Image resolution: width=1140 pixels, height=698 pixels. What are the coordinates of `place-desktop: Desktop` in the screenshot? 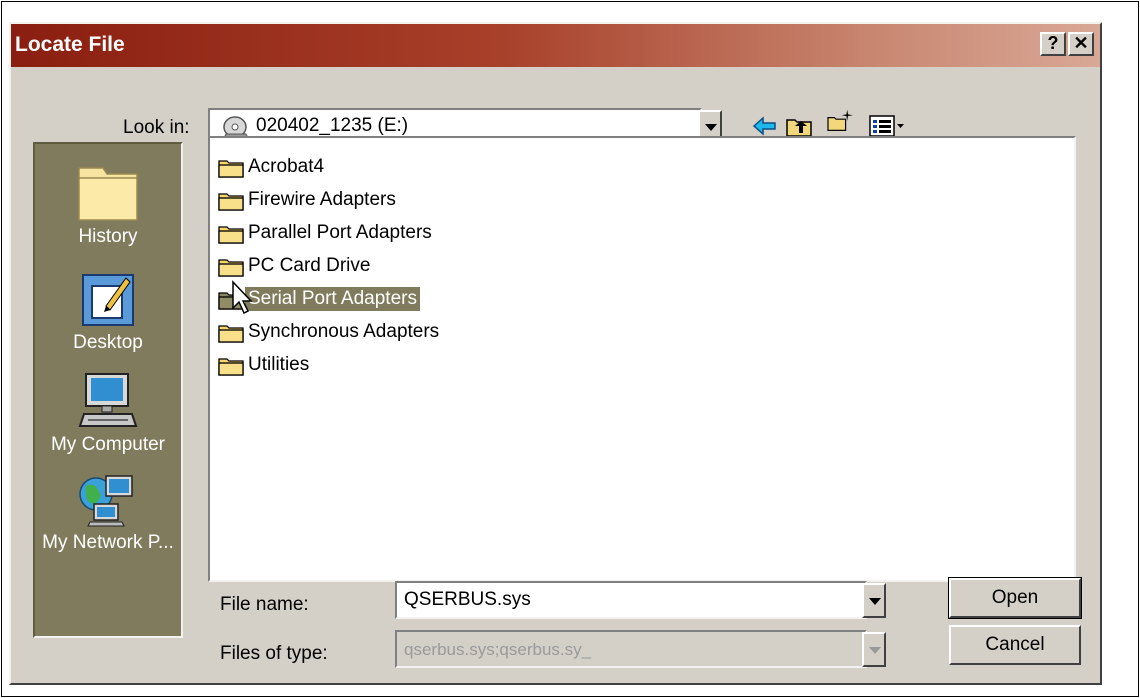 It's located at (108, 313).